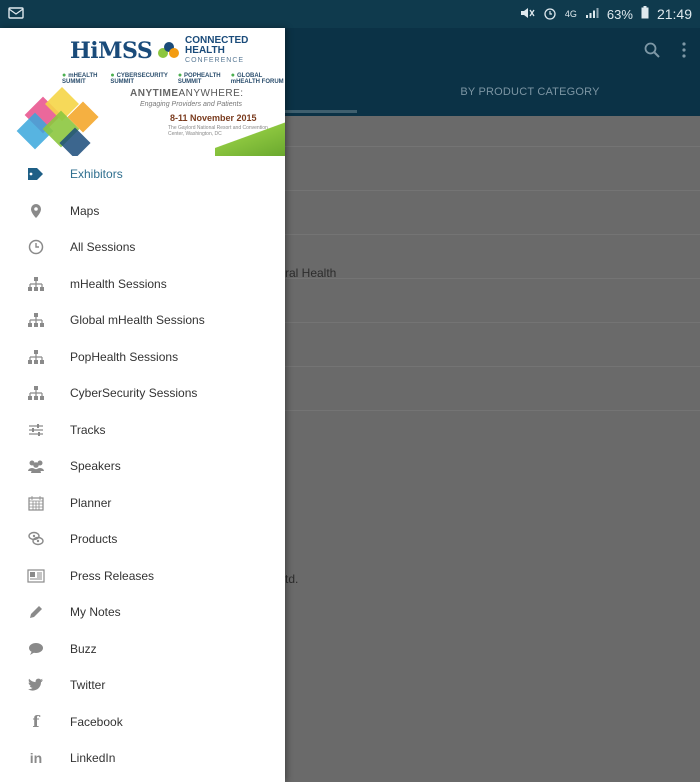 This screenshot has width=700, height=782. Describe the element at coordinates (684, 52) in the screenshot. I see `overflow-menu-icon` at that location.